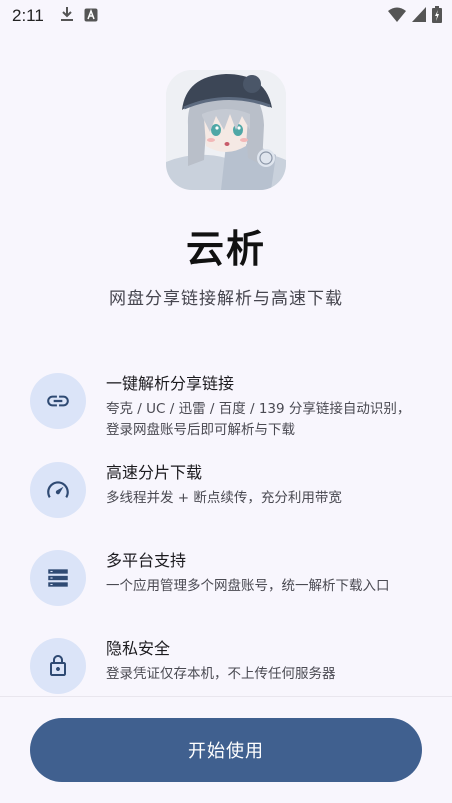 This screenshot has height=803, width=452. I want to click on start-button: 开始使用, so click(226, 750).